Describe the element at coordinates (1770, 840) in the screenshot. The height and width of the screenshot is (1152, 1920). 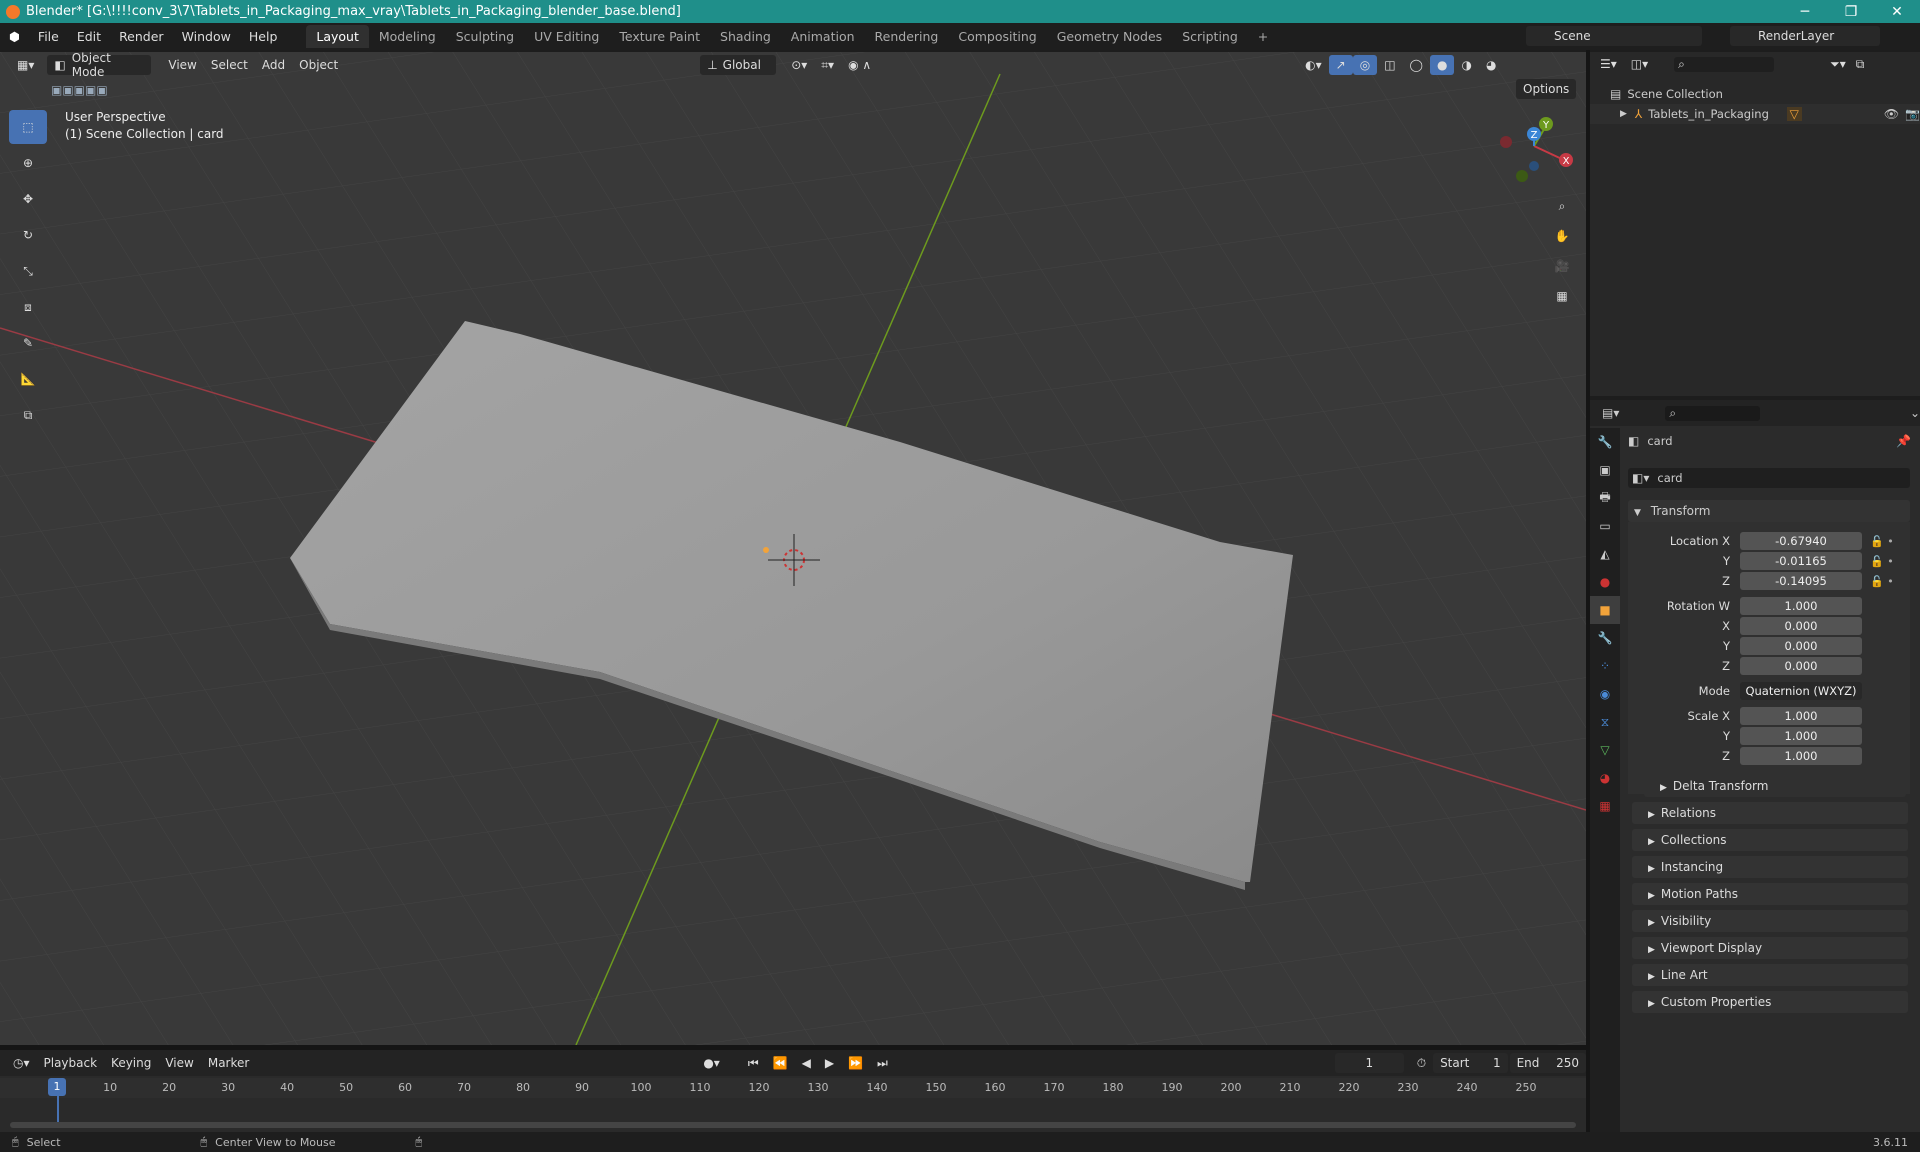
I see `collections-panel: ▶ Collections` at that location.